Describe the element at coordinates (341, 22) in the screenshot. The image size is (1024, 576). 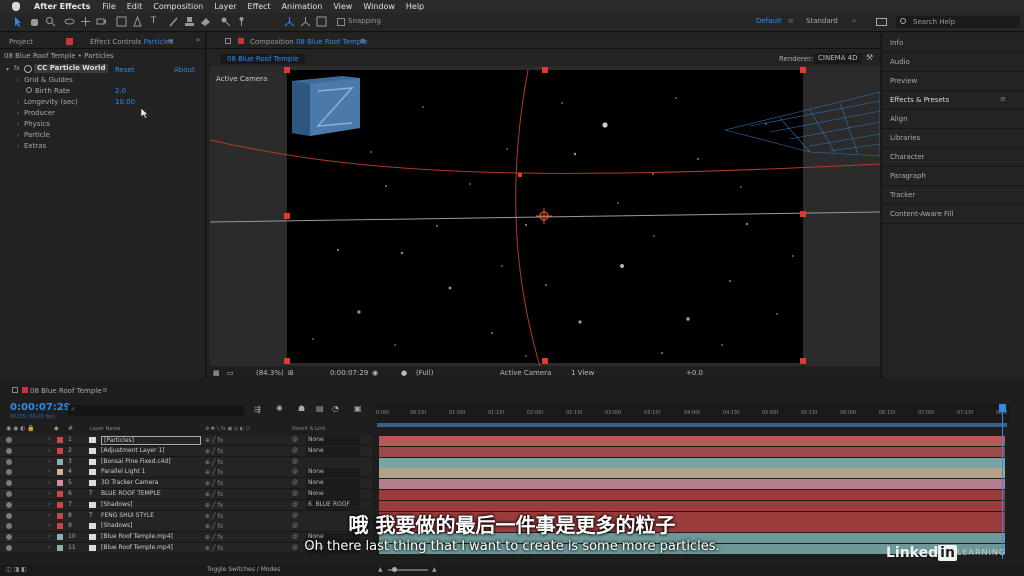
I see `snapping-checkbox` at that location.